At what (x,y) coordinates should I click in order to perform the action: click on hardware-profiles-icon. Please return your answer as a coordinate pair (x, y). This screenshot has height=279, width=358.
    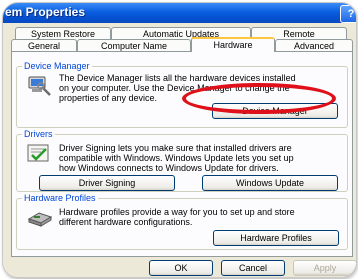
    Looking at the image, I should click on (40, 219).